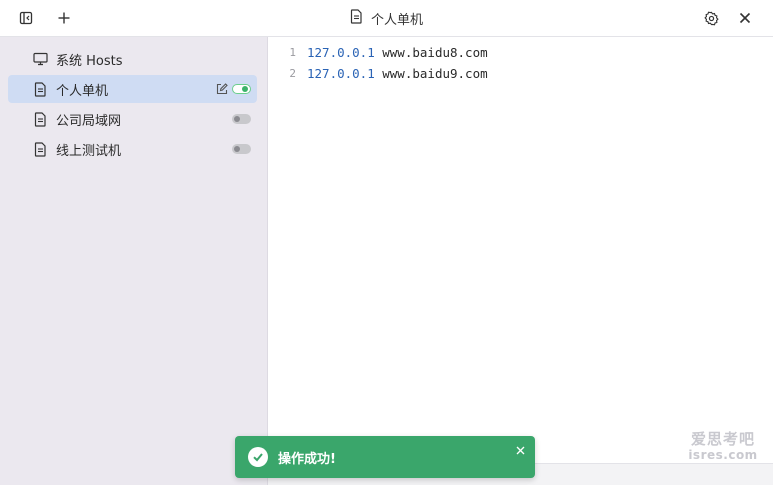  What do you see at coordinates (431, 73) in the screenshot?
I see `hostname: www.baidu9.com` at bounding box center [431, 73].